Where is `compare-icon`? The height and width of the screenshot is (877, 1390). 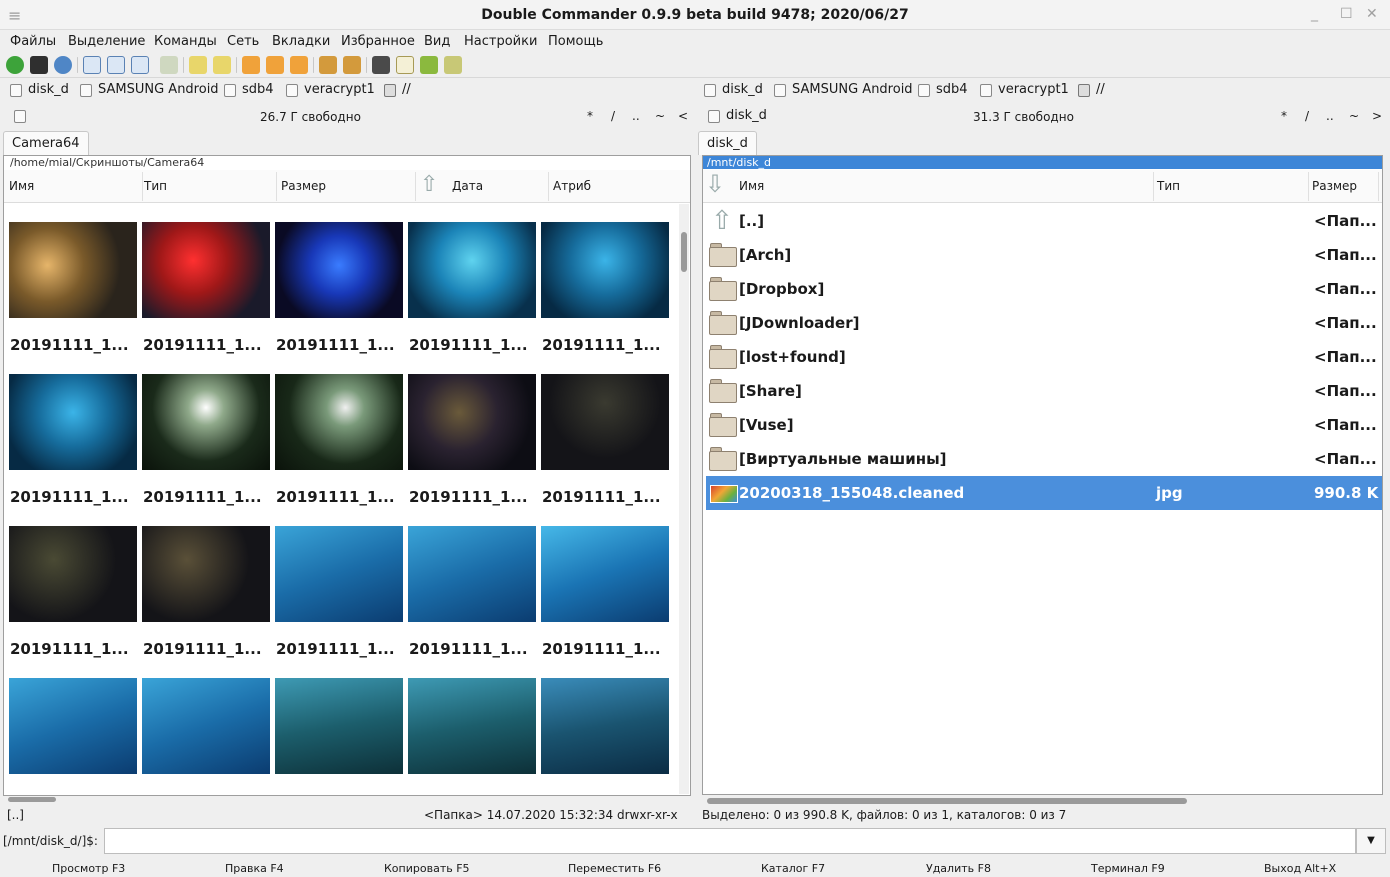 compare-icon is located at coordinates (169, 65).